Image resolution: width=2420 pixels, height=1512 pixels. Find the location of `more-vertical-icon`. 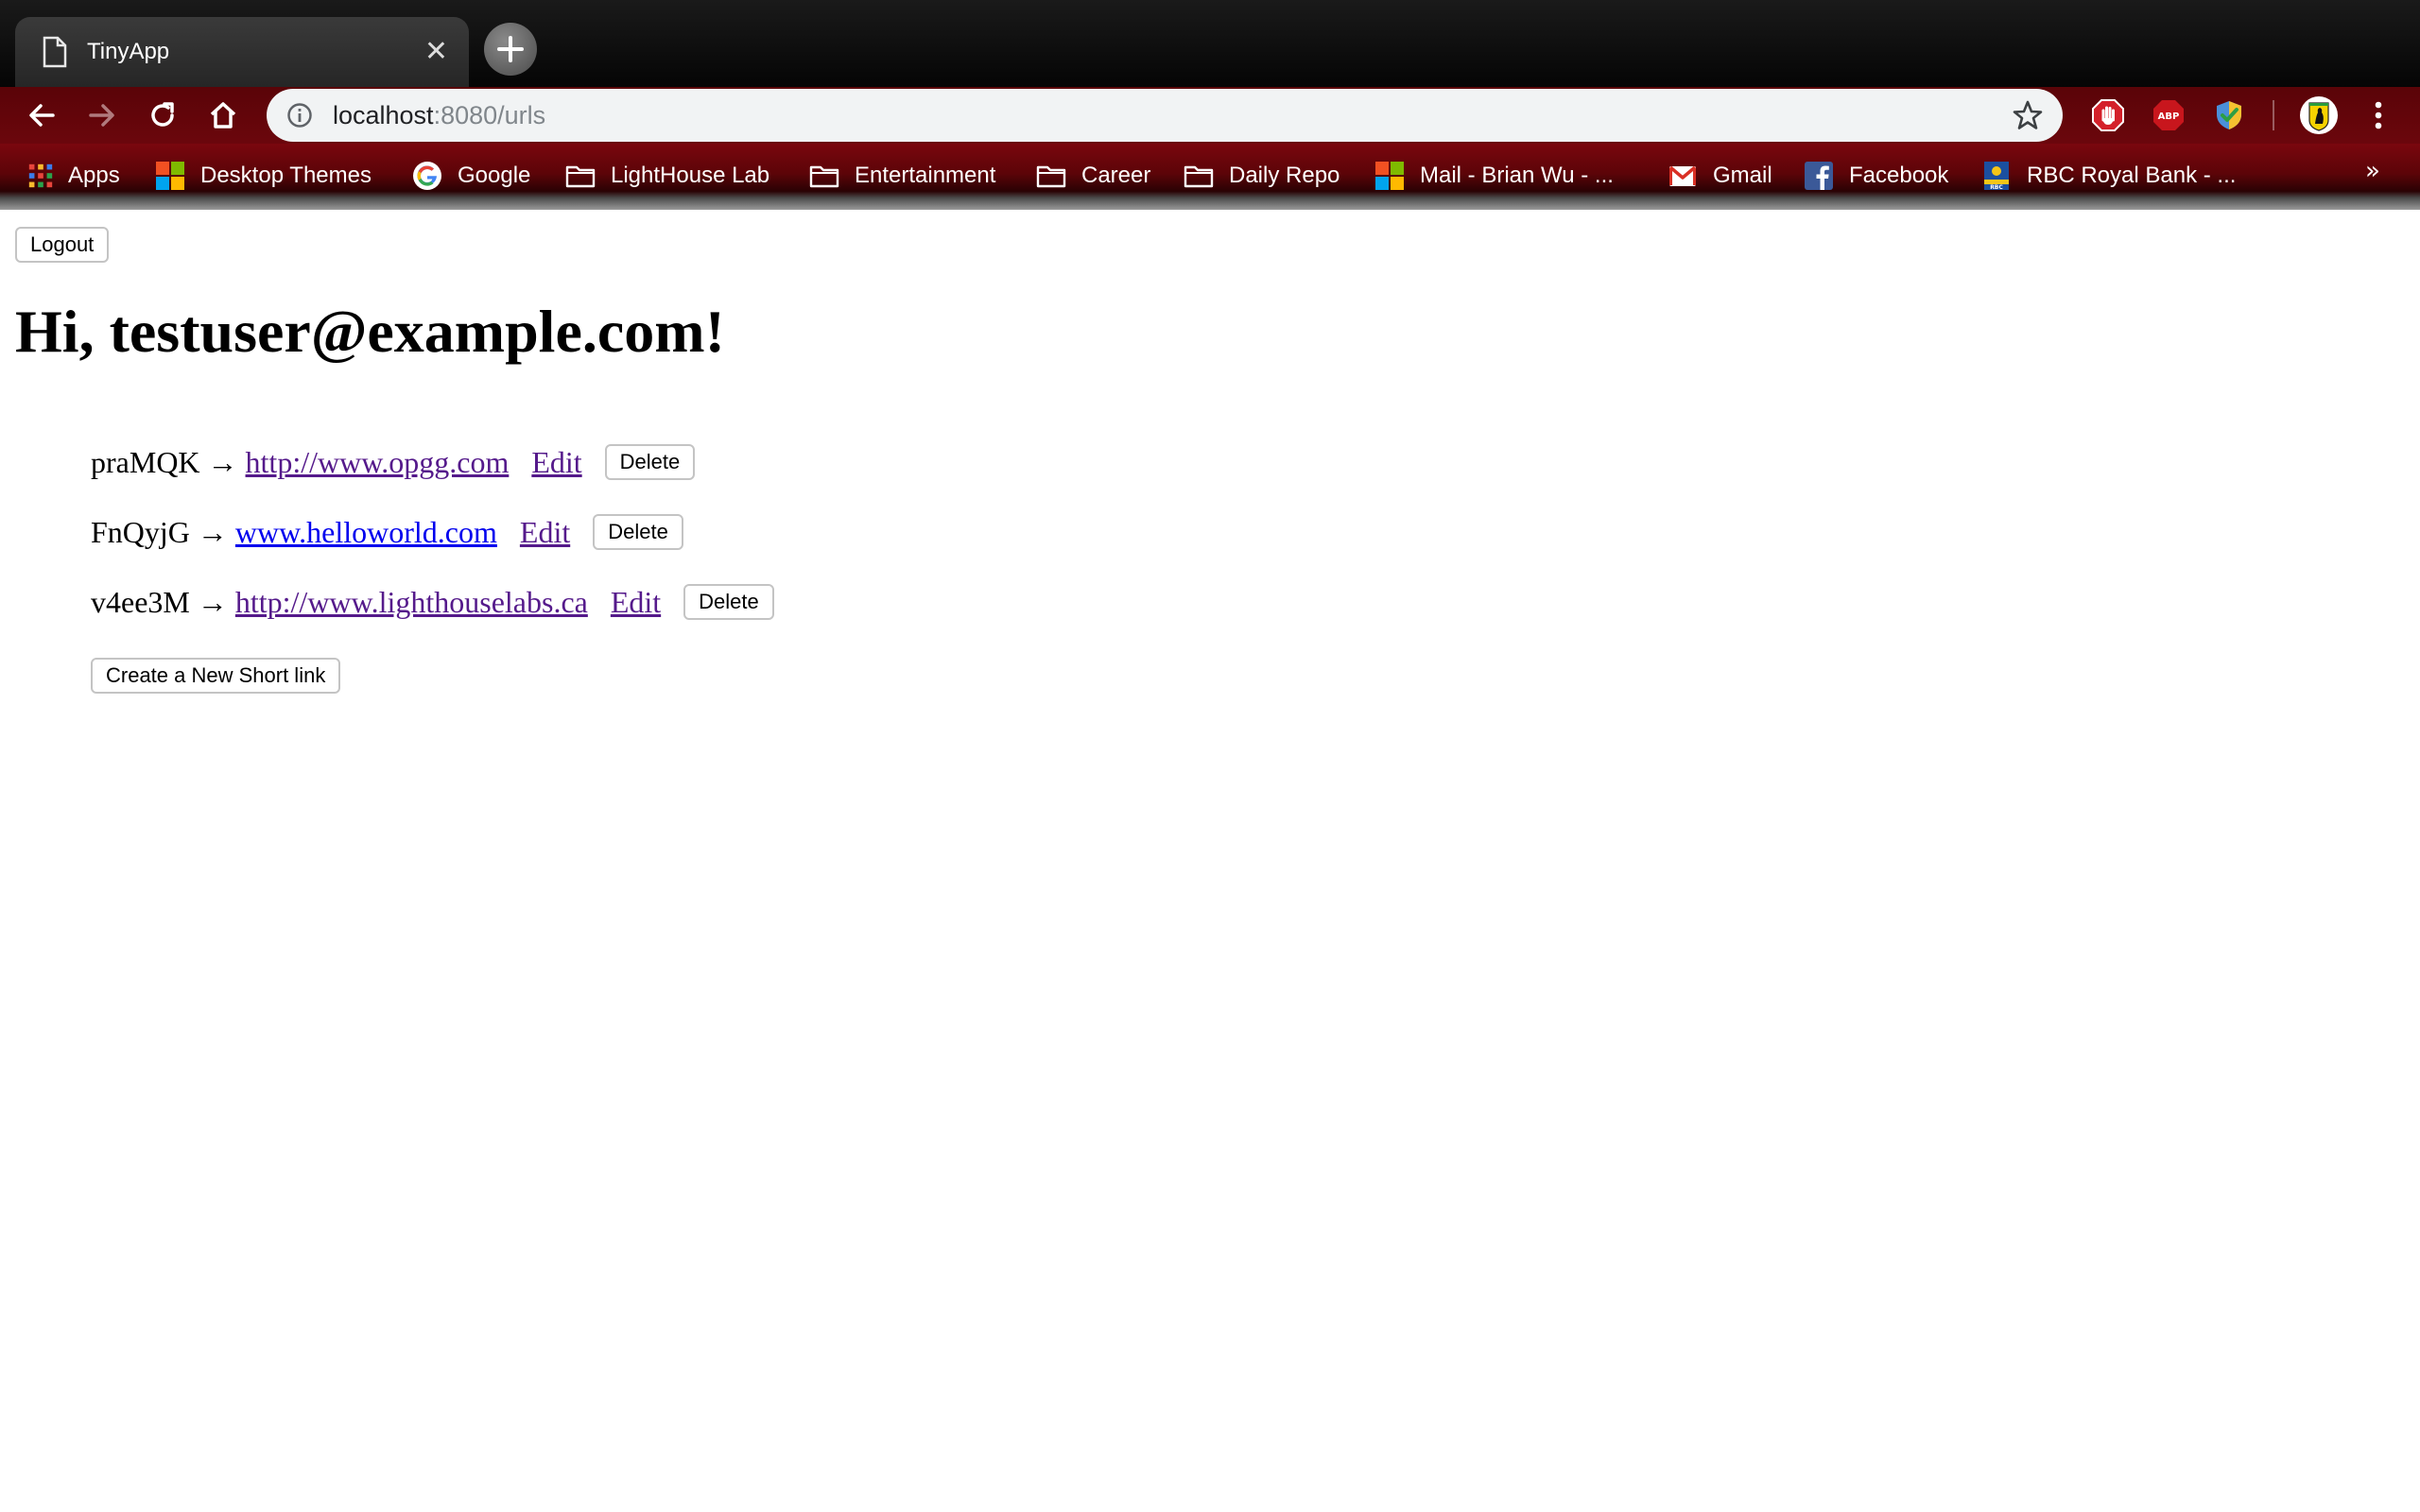

more-vertical-icon is located at coordinates (2378, 115).